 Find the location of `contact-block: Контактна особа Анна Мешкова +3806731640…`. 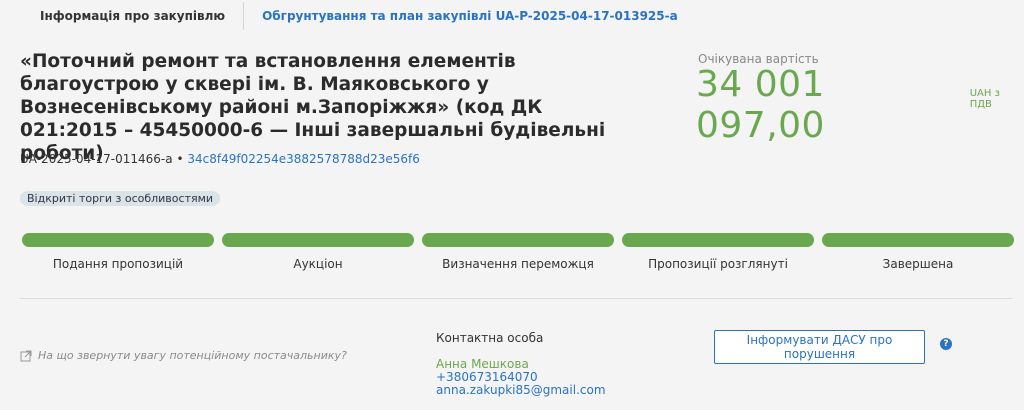

contact-block: Контактна особа Анна Мешкова +3806731640… is located at coordinates (521, 364).